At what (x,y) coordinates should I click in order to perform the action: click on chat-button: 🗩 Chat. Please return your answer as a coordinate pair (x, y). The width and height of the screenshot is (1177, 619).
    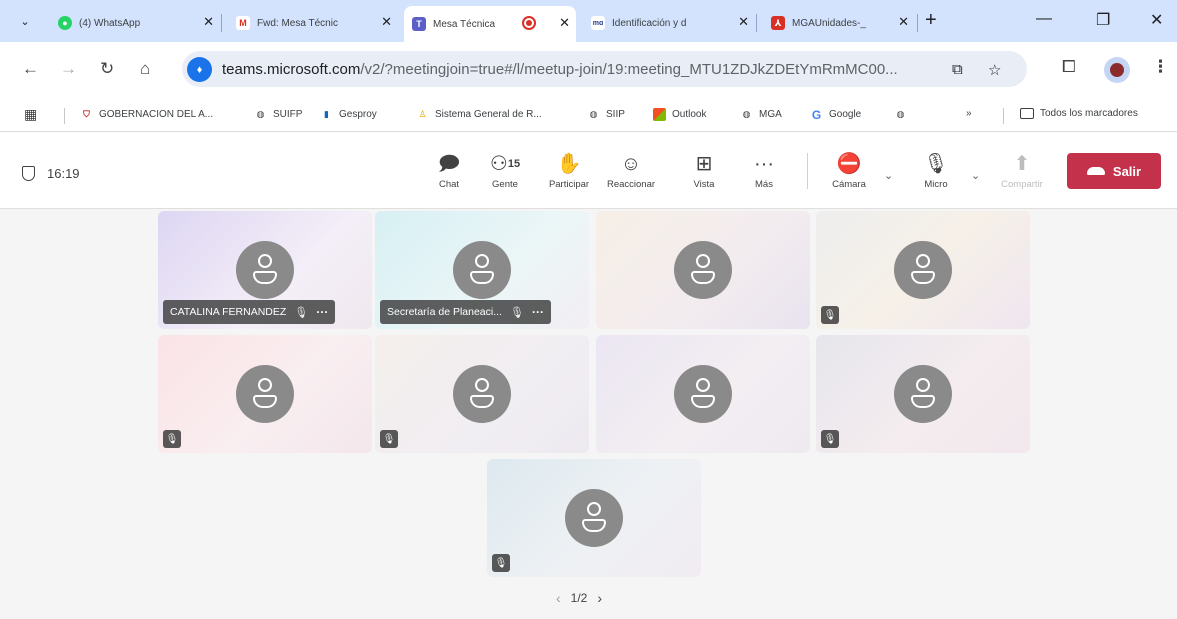
    Looking at the image, I should click on (449, 170).